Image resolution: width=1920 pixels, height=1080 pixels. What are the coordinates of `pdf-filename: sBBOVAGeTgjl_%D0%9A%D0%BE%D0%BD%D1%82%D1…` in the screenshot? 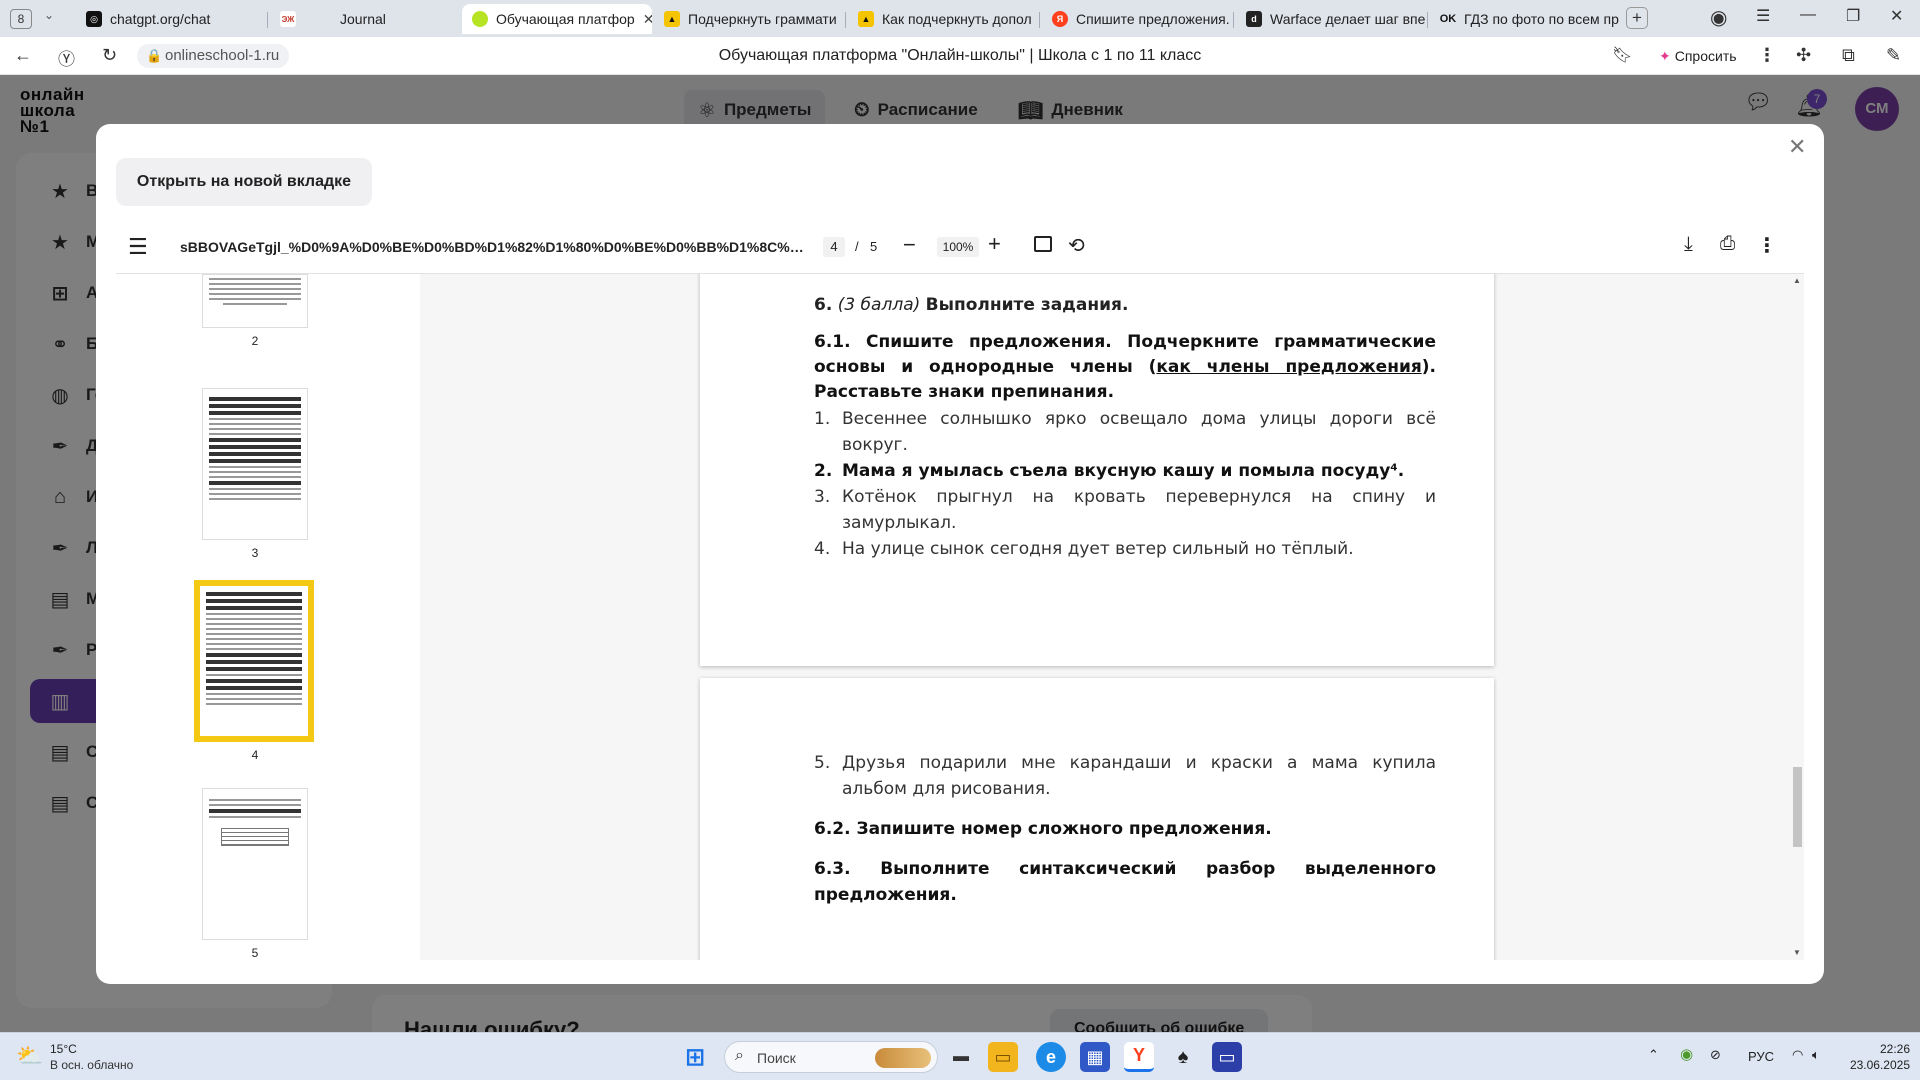 It's located at (495, 247).